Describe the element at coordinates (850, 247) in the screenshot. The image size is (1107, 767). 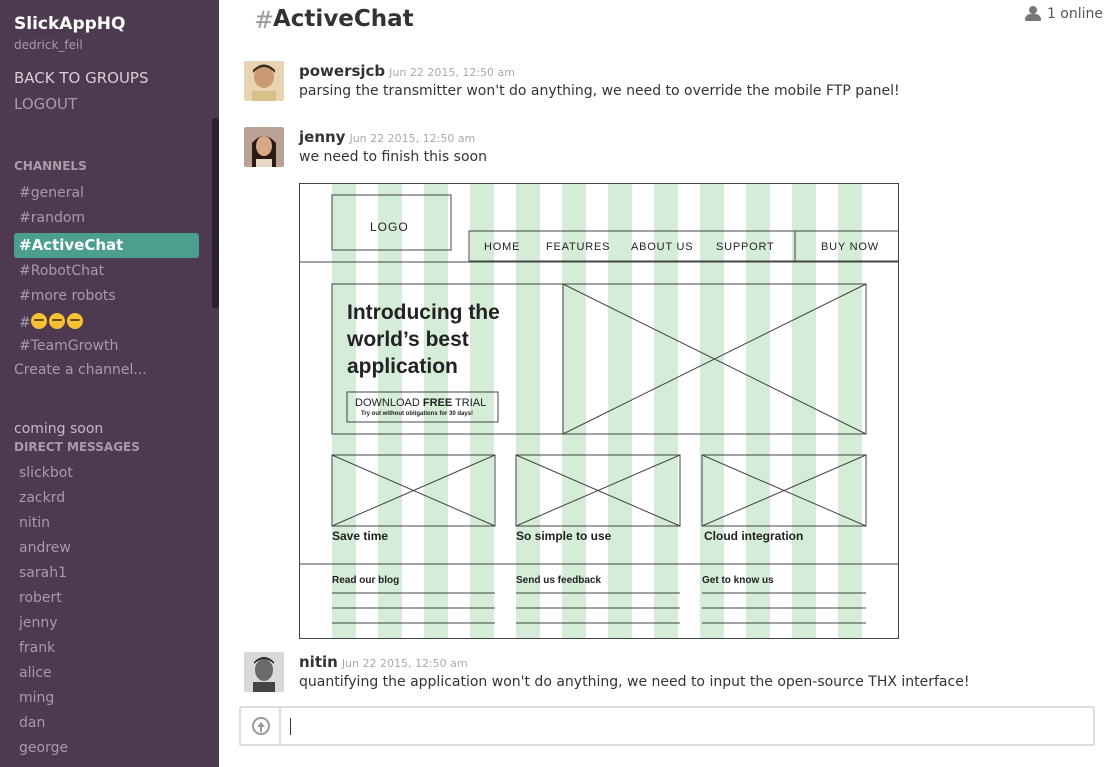
I see `wireframe-nav-buy: BUY NOW` at that location.